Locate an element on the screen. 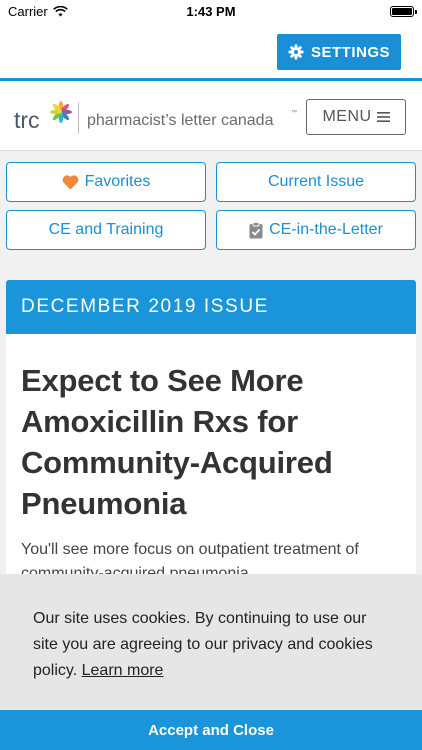 The image size is (422, 750). gear-icon is located at coordinates (296, 52).